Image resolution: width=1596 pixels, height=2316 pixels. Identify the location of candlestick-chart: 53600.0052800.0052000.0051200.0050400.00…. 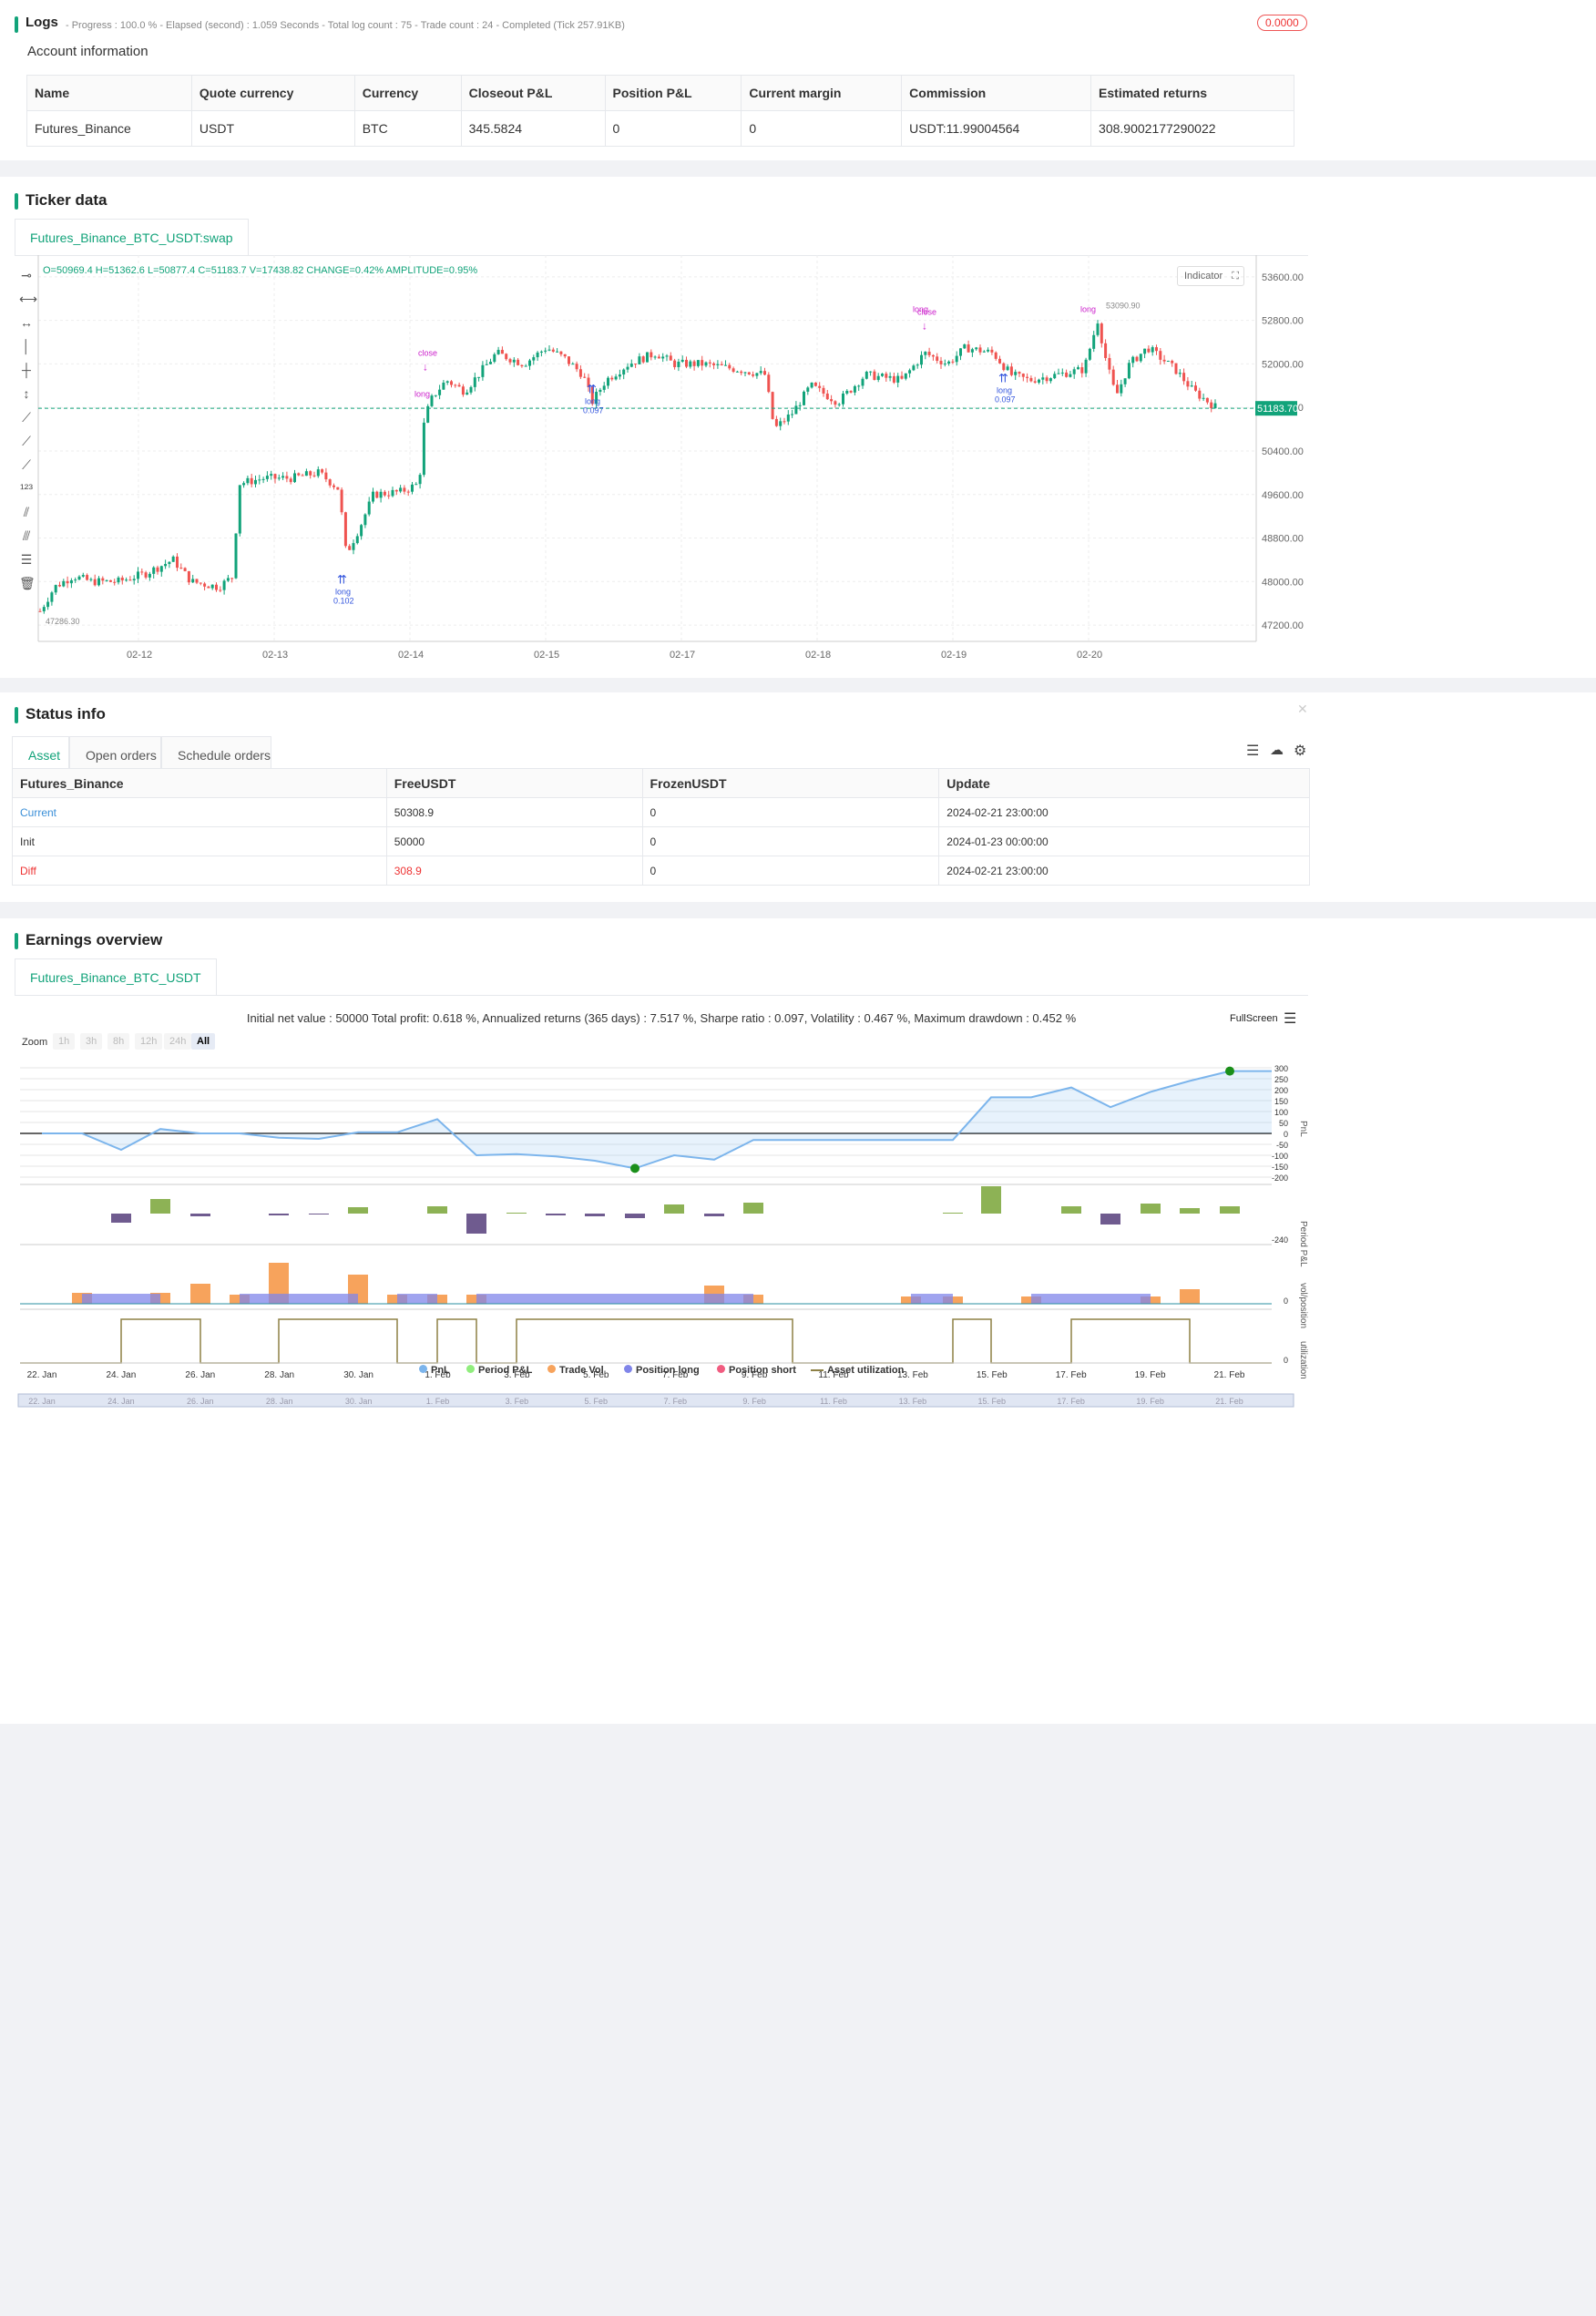
(656, 460).